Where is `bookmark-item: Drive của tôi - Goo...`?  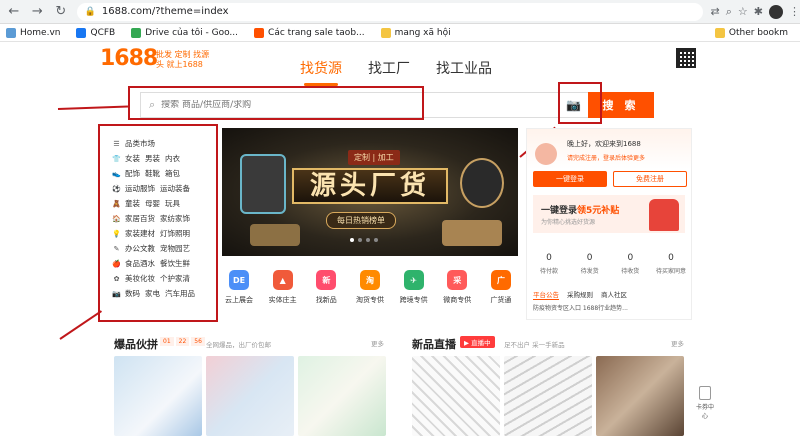
bookmark-item: Drive của tôi - Goo... is located at coordinates (184, 32).